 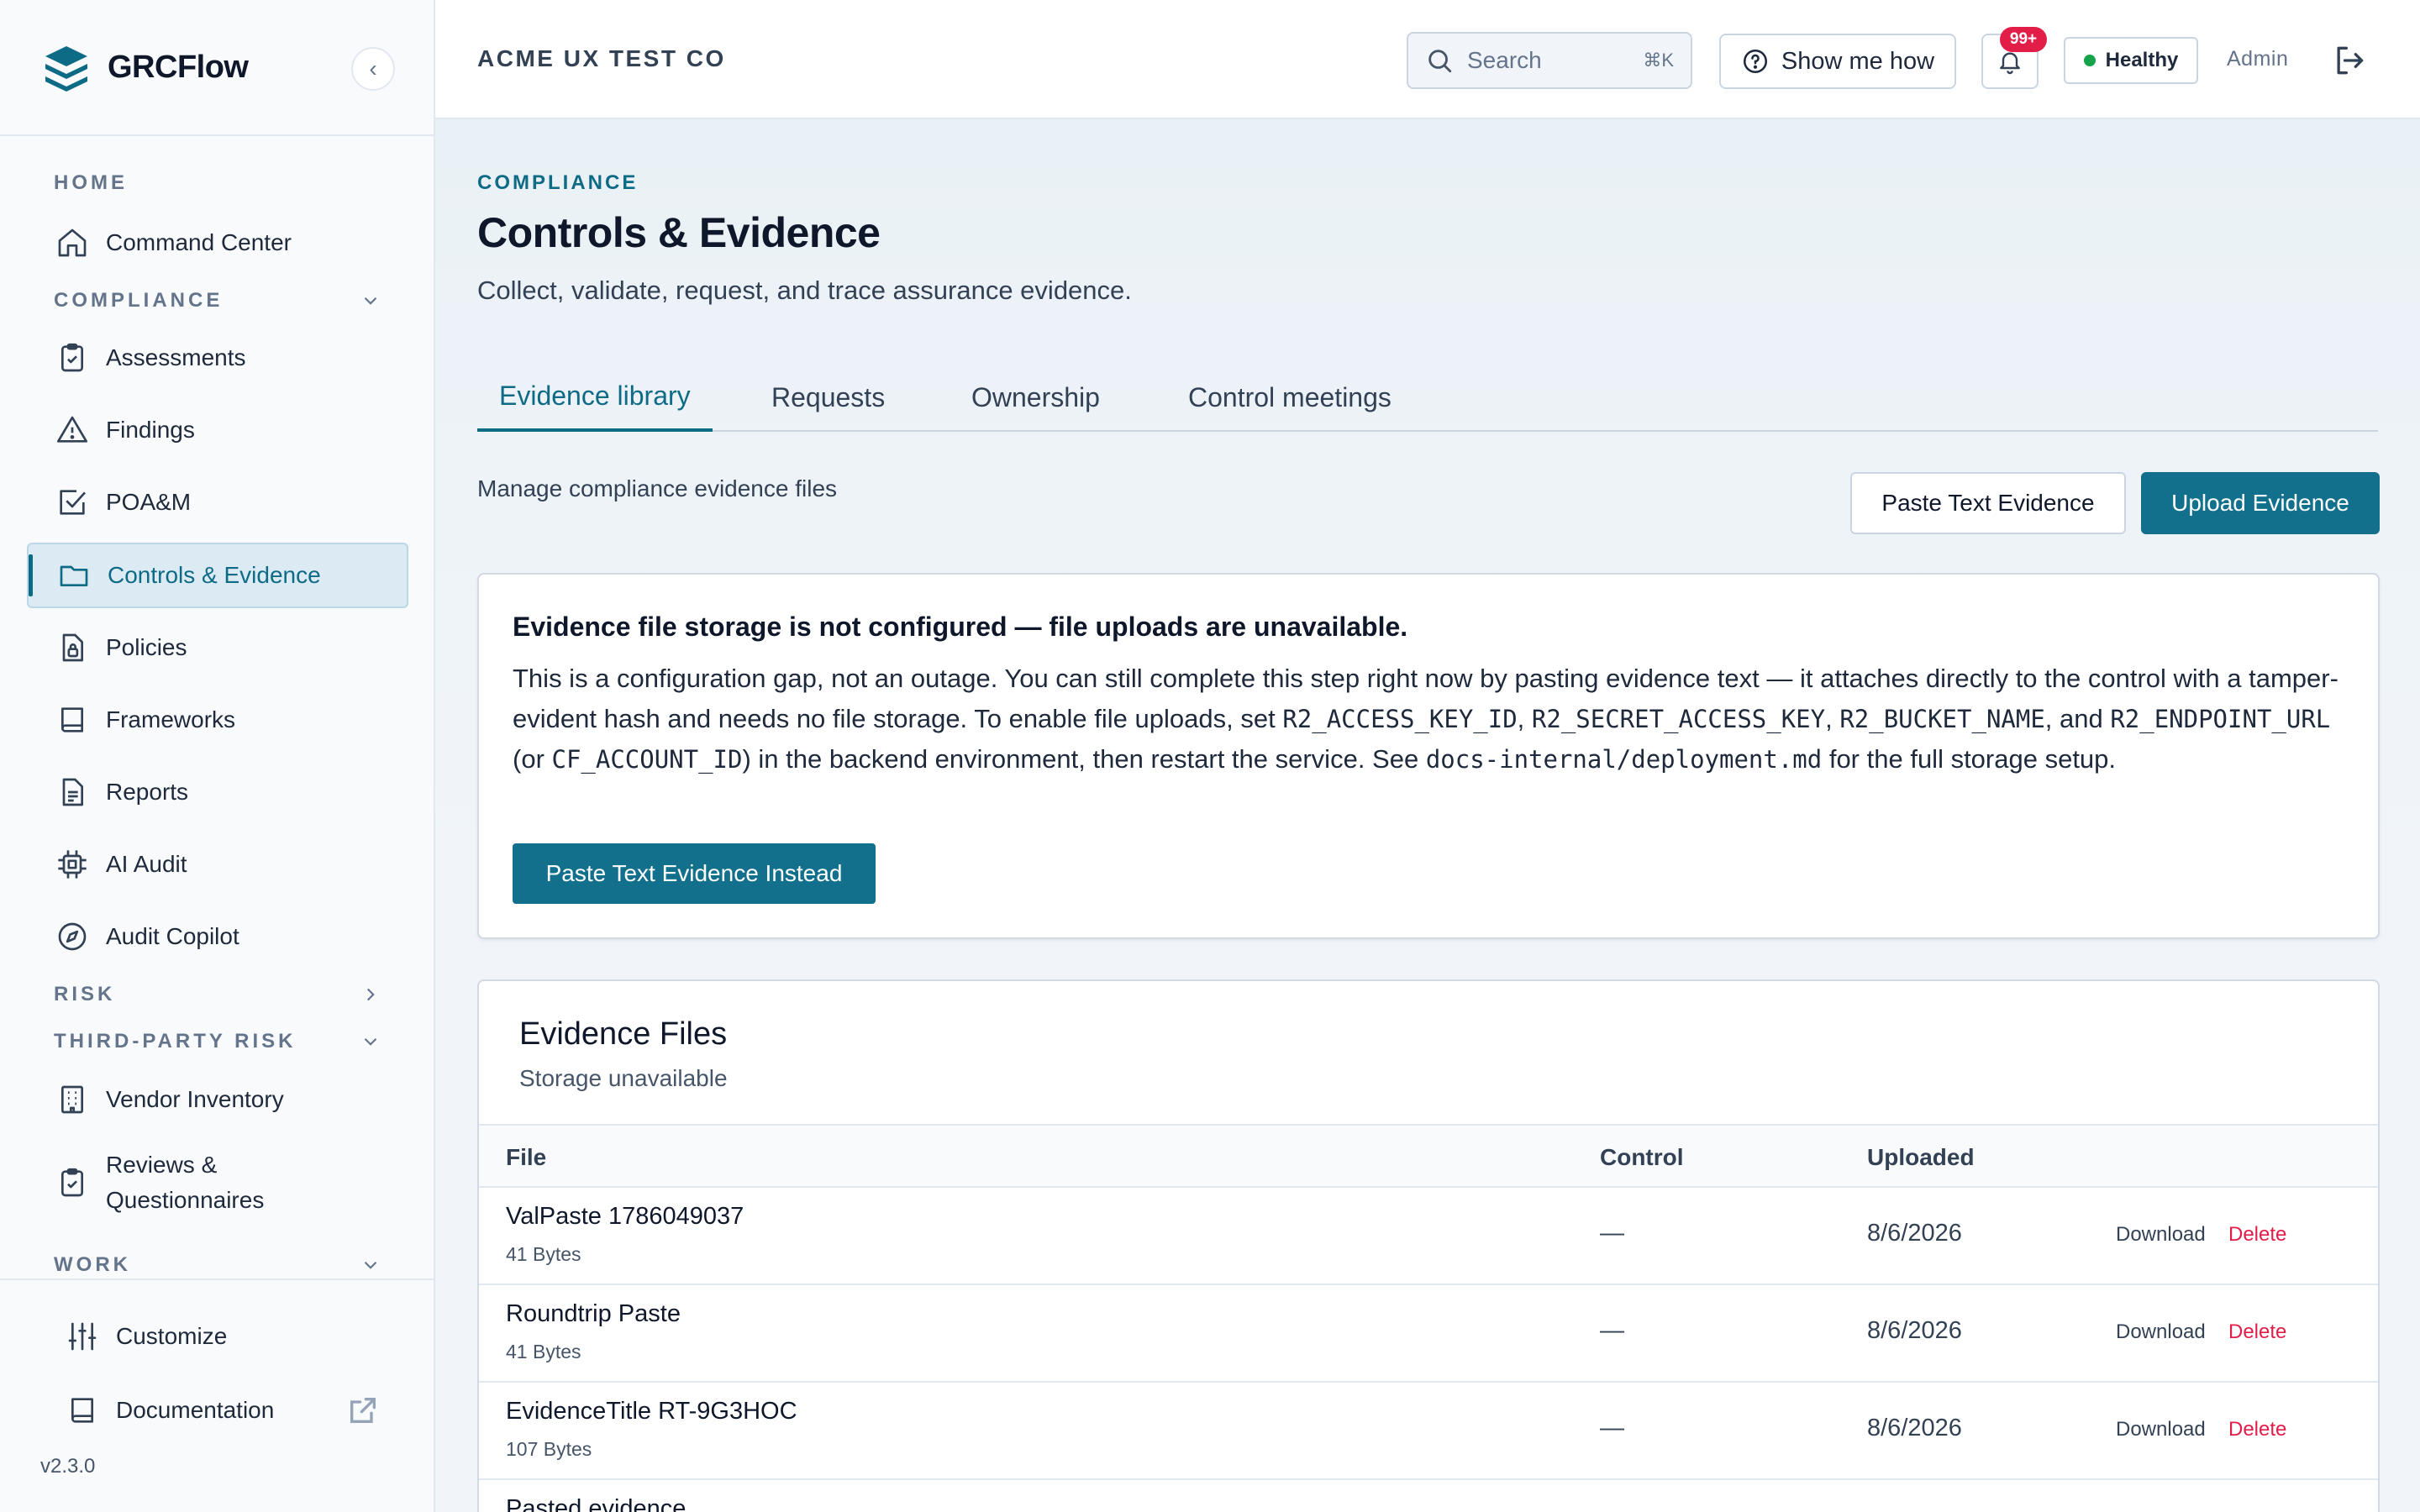 What do you see at coordinates (363, 1410) in the screenshot?
I see `external-link-icon` at bounding box center [363, 1410].